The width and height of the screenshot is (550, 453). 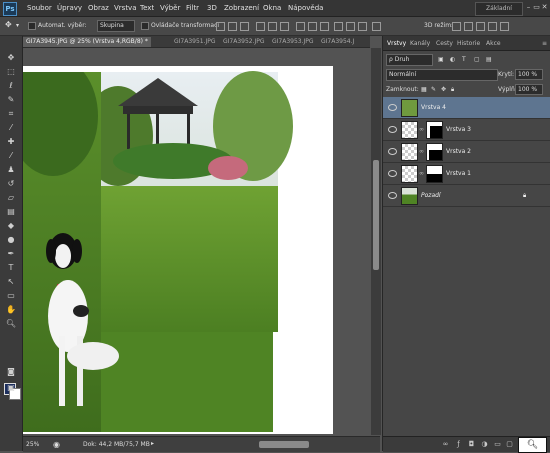 I want to click on healing-brush-icon: ✚, so click(x=11, y=141).